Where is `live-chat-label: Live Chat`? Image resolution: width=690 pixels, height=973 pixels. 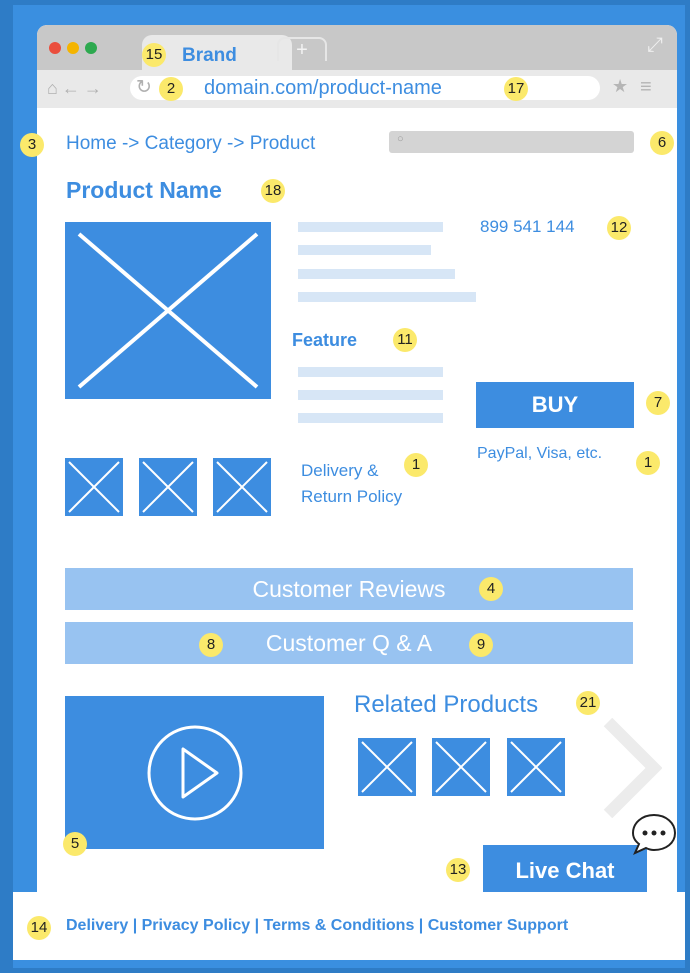 live-chat-label: Live Chat is located at coordinates (565, 870).